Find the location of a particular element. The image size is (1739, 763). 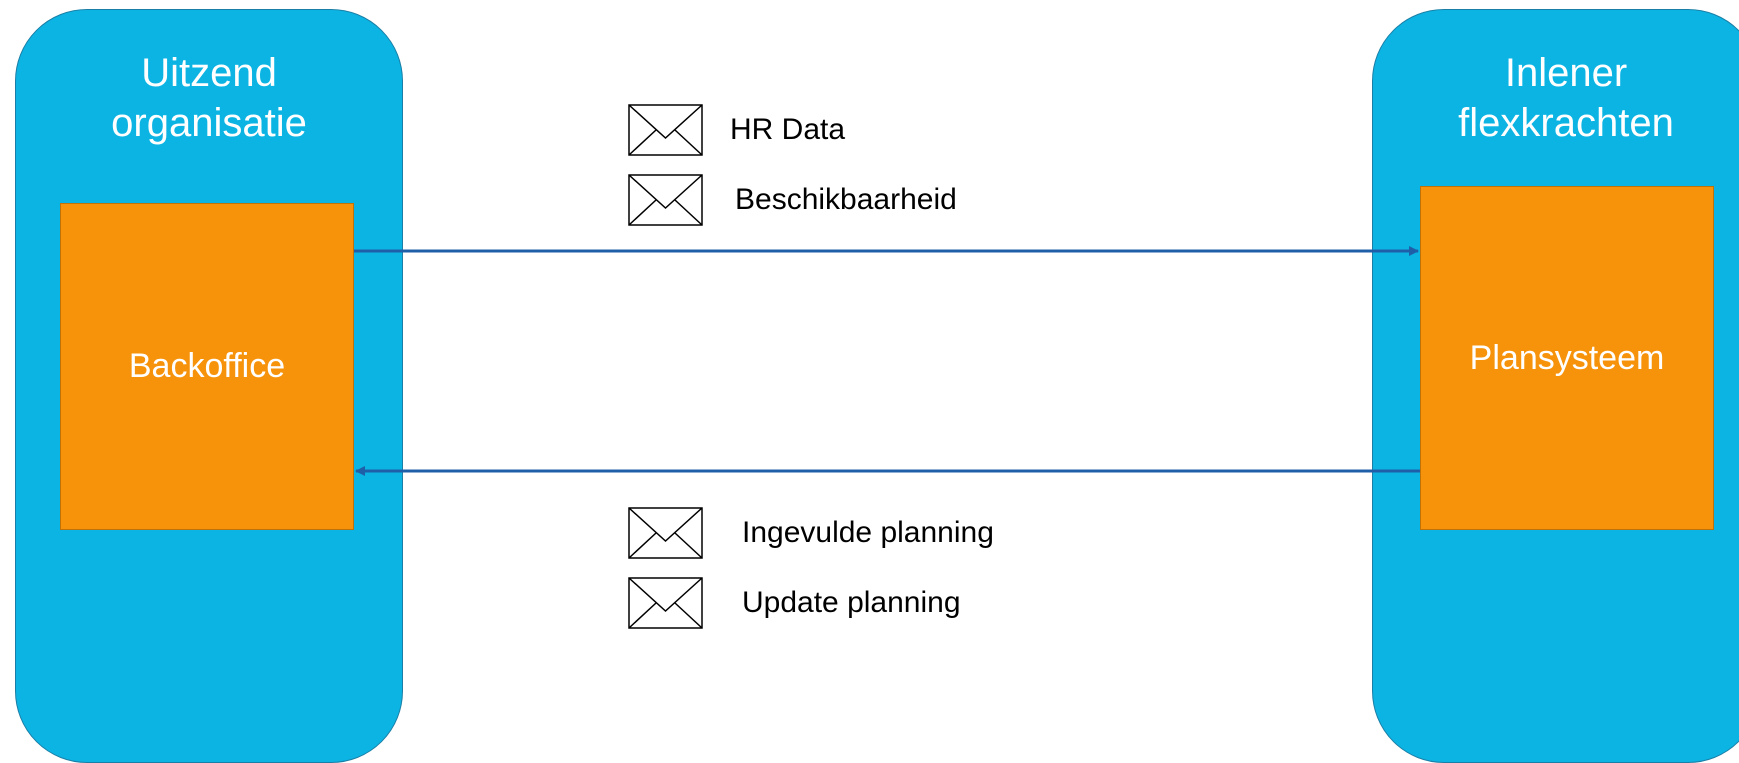

message-label: HR Data is located at coordinates (788, 129).